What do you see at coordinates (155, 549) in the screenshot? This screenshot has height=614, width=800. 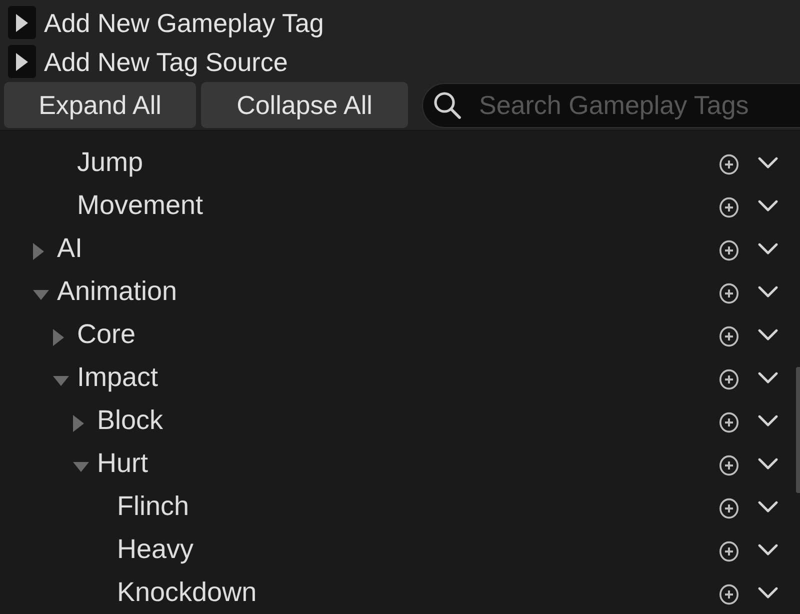 I see `tag-label: Heavy` at bounding box center [155, 549].